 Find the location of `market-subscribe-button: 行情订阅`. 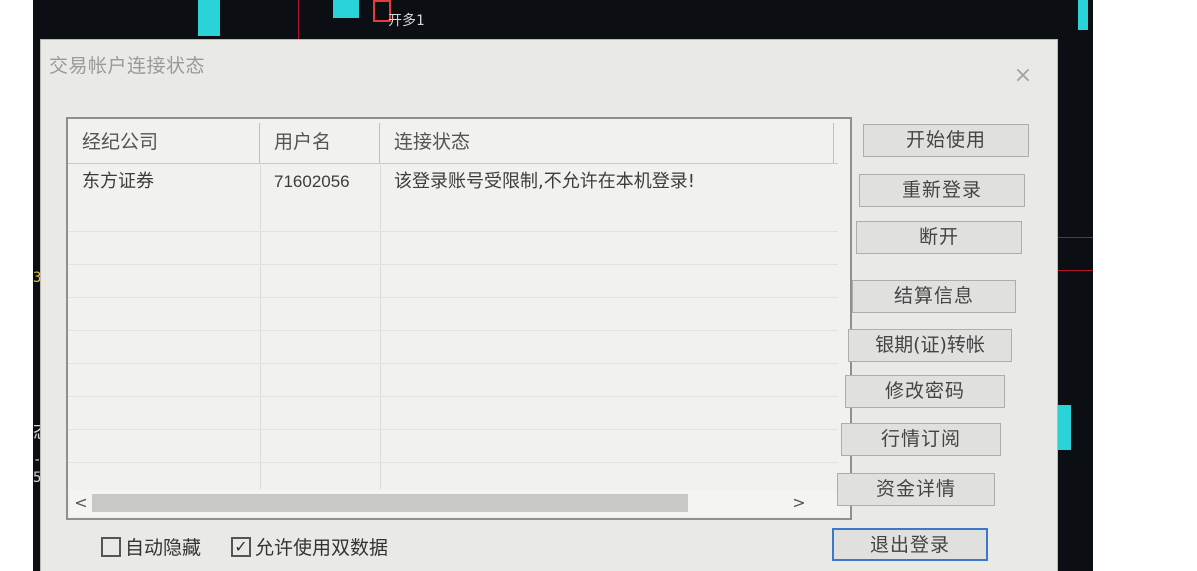

market-subscribe-button: 行情订阅 is located at coordinates (921, 439).